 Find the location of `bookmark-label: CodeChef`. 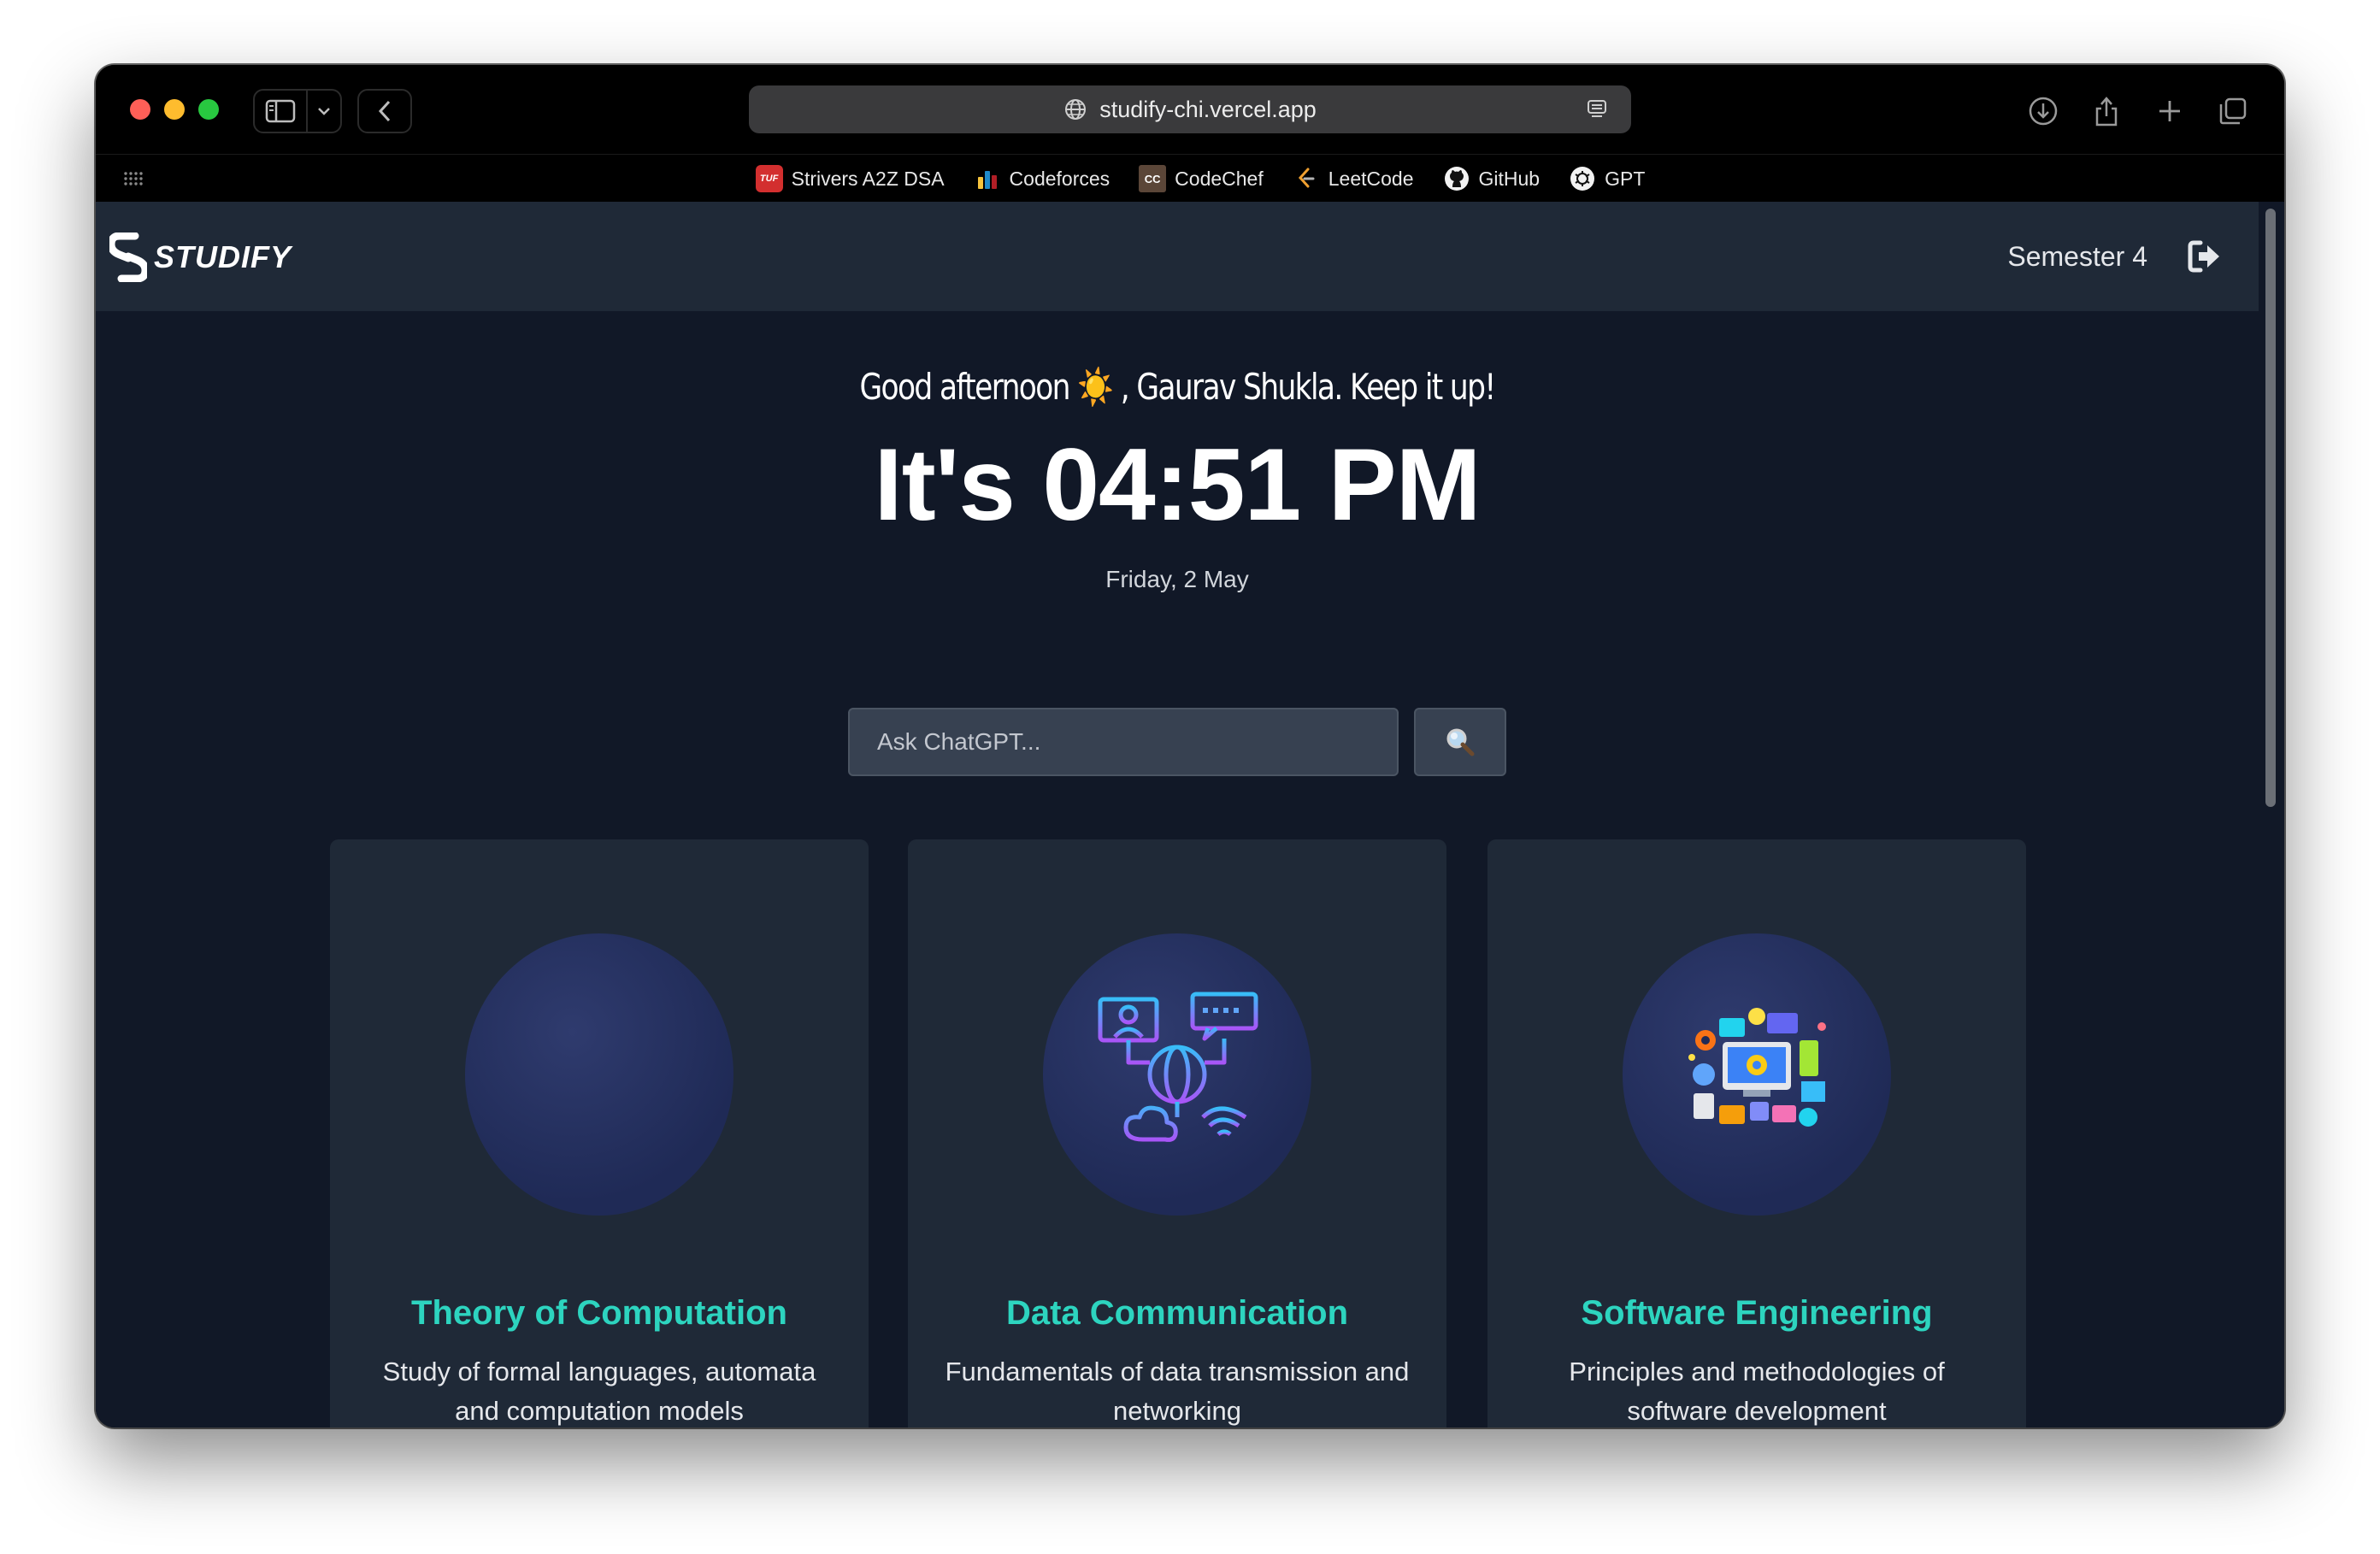

bookmark-label: CodeChef is located at coordinates (1220, 179).